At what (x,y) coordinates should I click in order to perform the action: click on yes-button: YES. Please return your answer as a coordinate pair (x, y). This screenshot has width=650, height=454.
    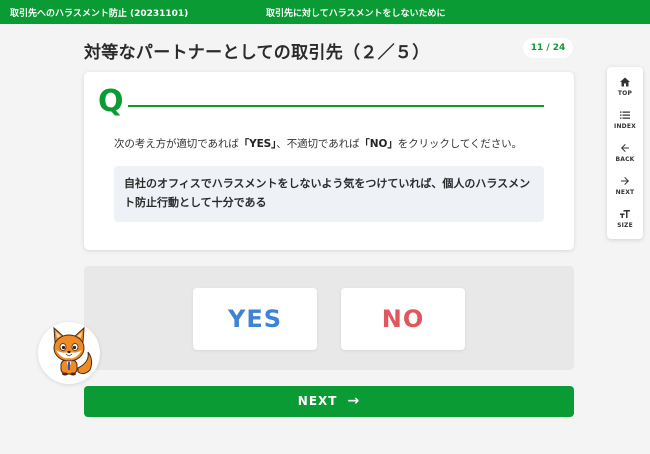
    Looking at the image, I should click on (255, 319).